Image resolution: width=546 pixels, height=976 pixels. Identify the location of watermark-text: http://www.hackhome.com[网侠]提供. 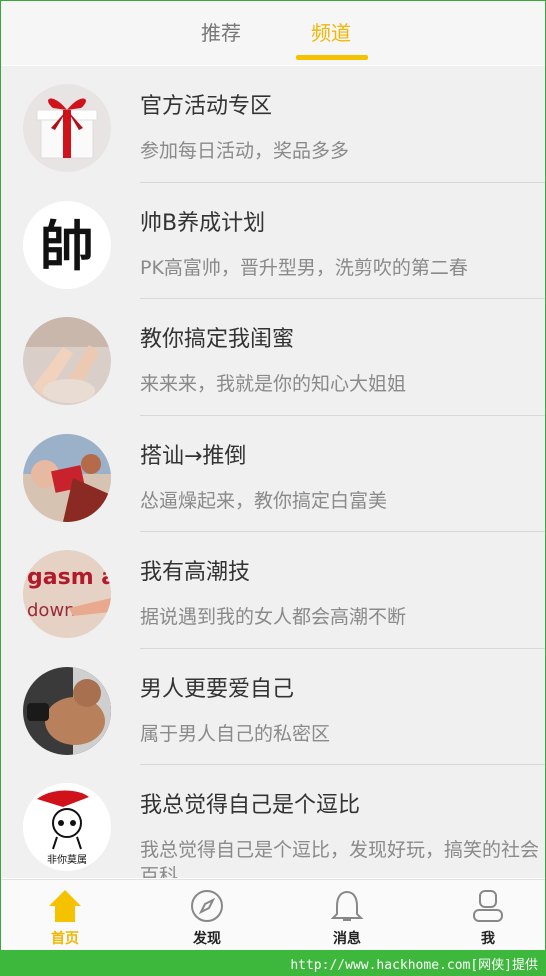
(414, 965).